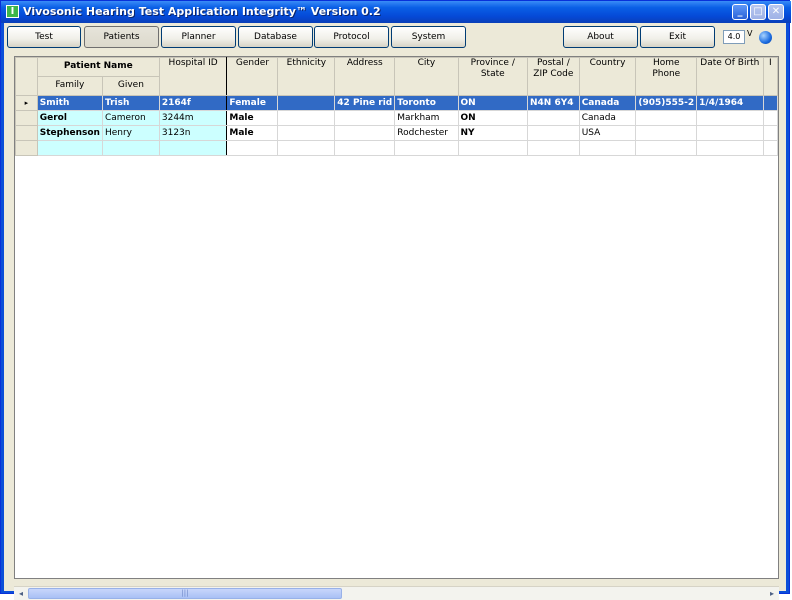 Image resolution: width=792 pixels, height=600 pixels. Describe the element at coordinates (493, 76) in the screenshot. I see `column-header-province: Province / State` at that location.